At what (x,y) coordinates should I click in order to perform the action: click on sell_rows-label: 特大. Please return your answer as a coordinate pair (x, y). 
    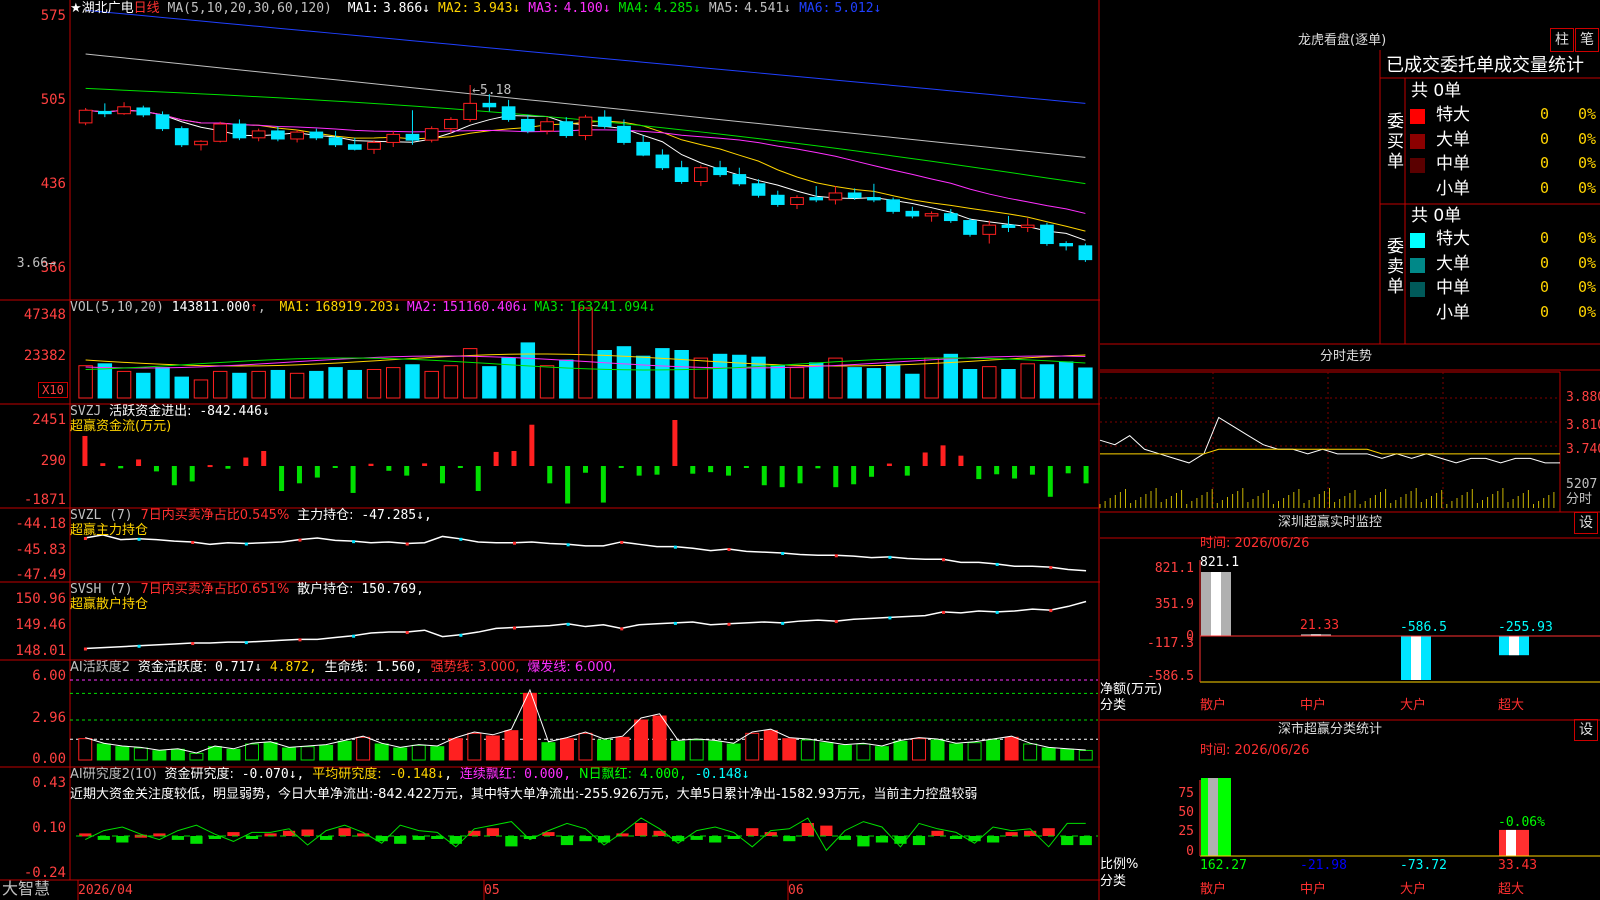
    Looking at the image, I should click on (1453, 239).